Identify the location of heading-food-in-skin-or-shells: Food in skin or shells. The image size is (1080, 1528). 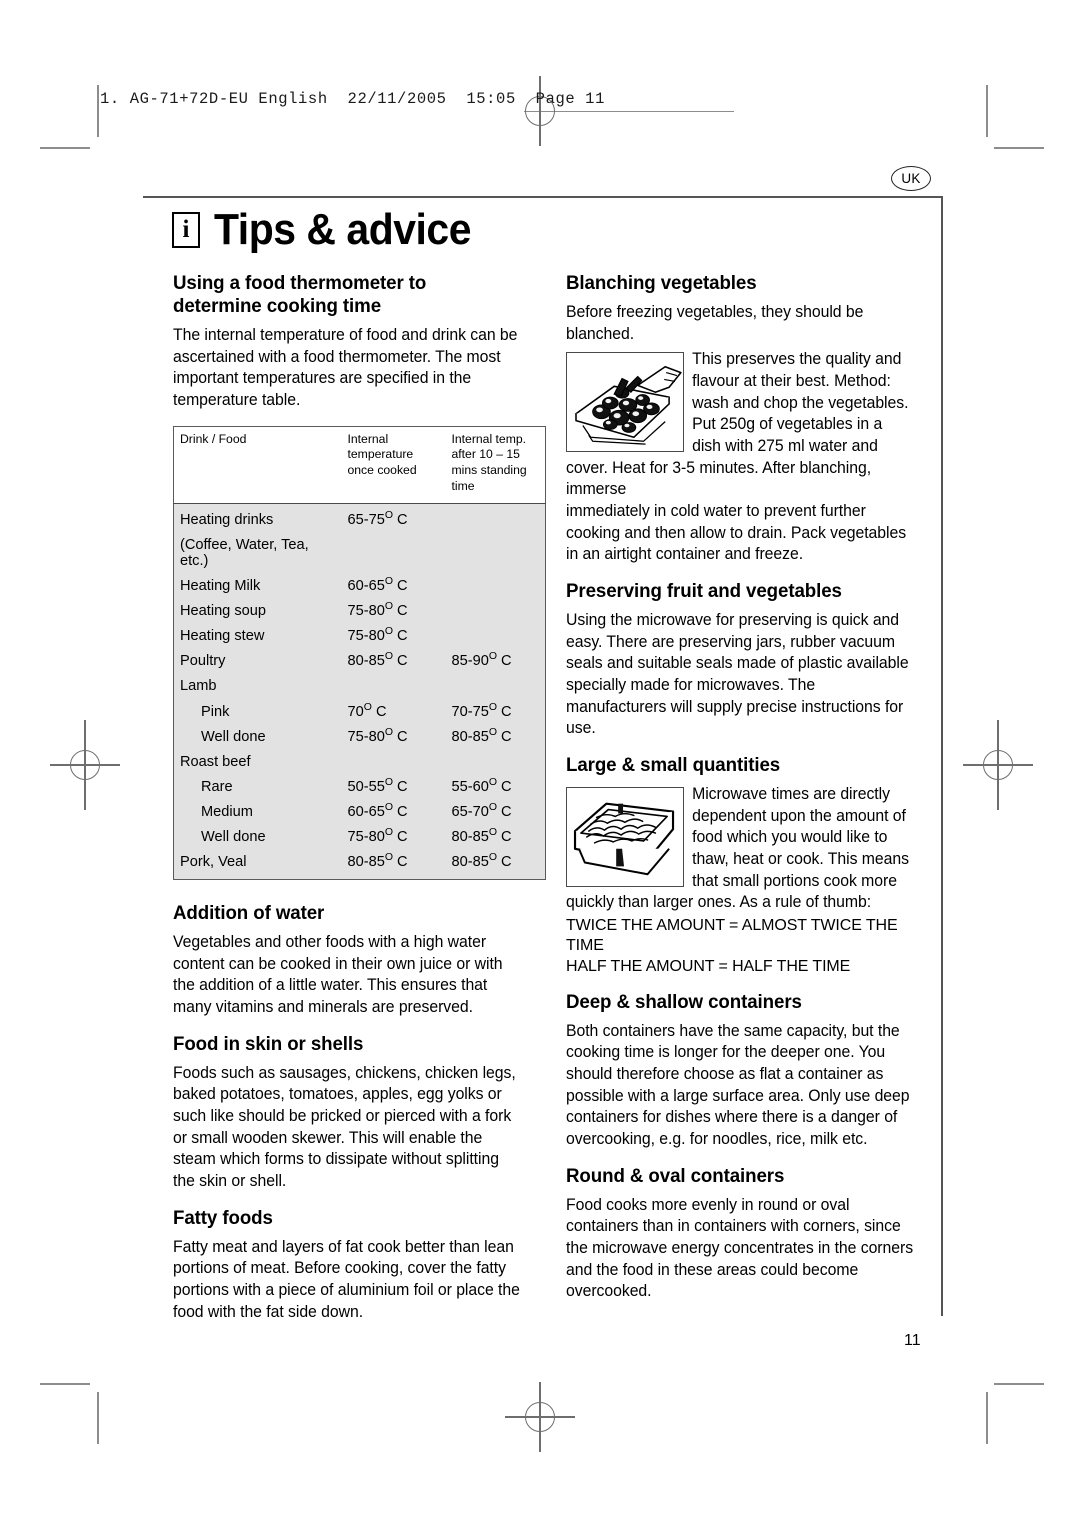
(268, 1043).